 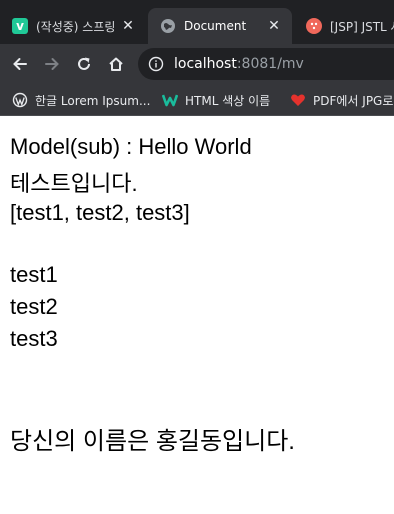 I want to click on velog-icon: v, so click(x=20, y=26).